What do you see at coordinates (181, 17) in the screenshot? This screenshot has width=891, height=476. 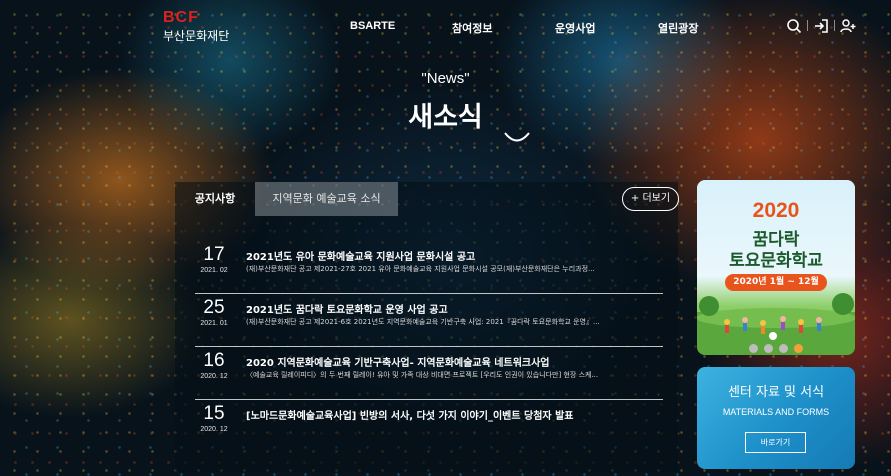 I see `logo-mark: BCF` at bounding box center [181, 17].